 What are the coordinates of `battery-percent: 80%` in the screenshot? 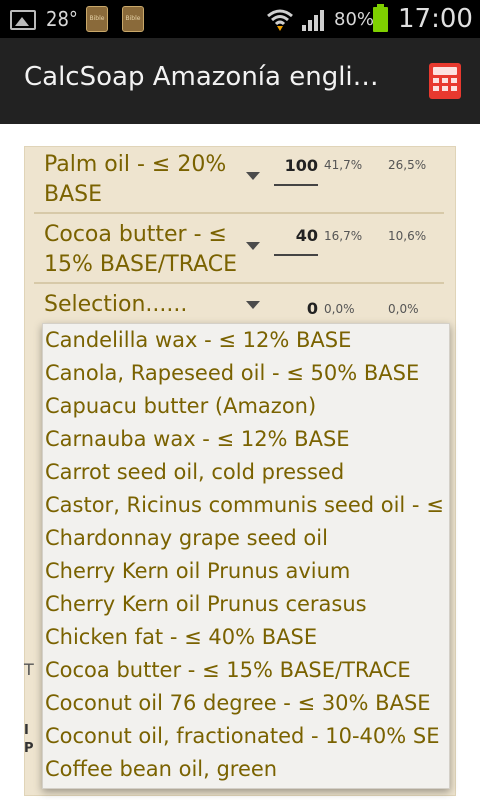 It's located at (354, 19).